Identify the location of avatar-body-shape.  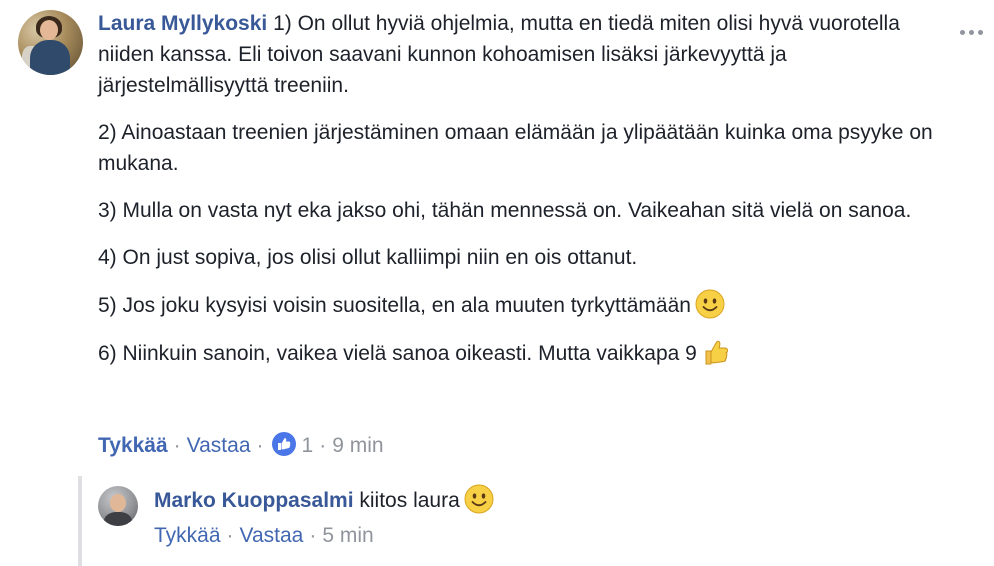
(50, 57).